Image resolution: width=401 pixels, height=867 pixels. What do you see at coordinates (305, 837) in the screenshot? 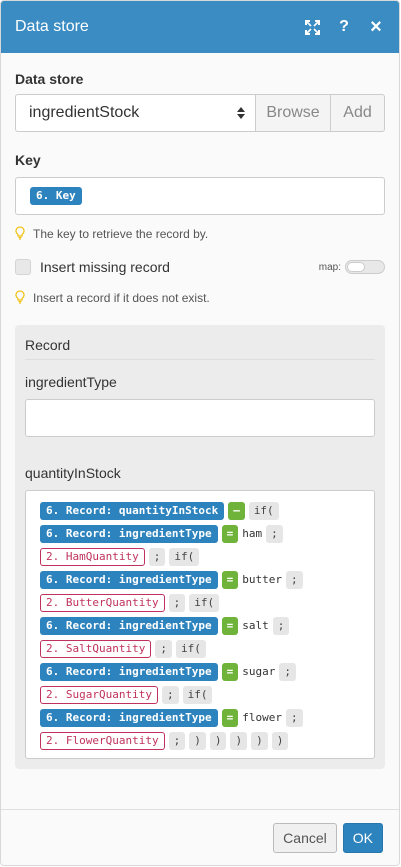
I see `cancel-button: Cancel` at bounding box center [305, 837].